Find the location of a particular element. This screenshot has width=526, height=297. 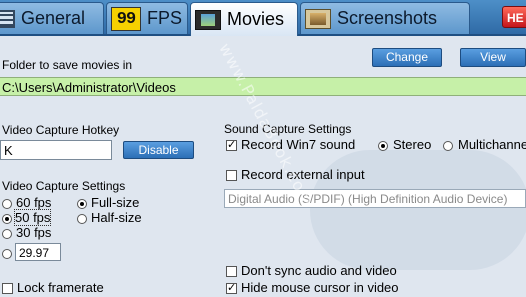

half-size-label: Half-size is located at coordinates (116, 217).